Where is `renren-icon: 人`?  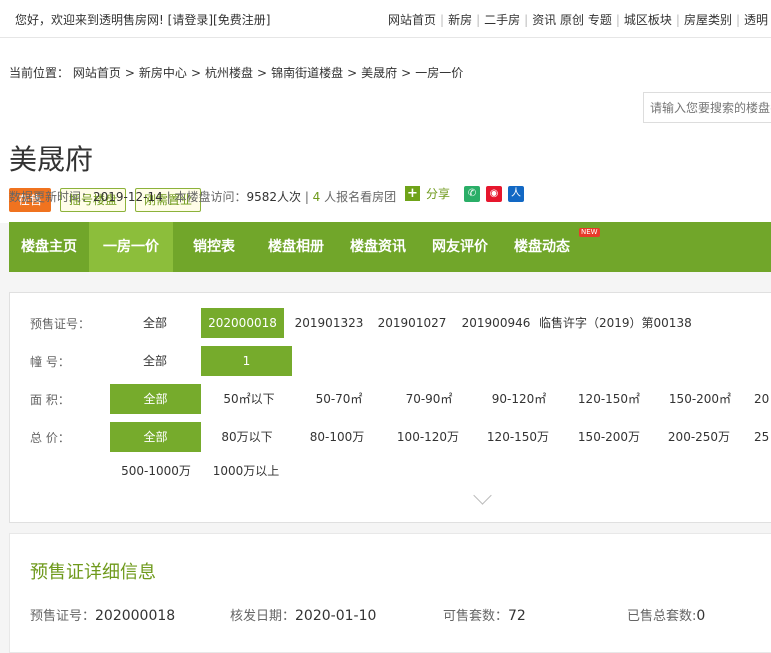 renren-icon: 人 is located at coordinates (516, 193).